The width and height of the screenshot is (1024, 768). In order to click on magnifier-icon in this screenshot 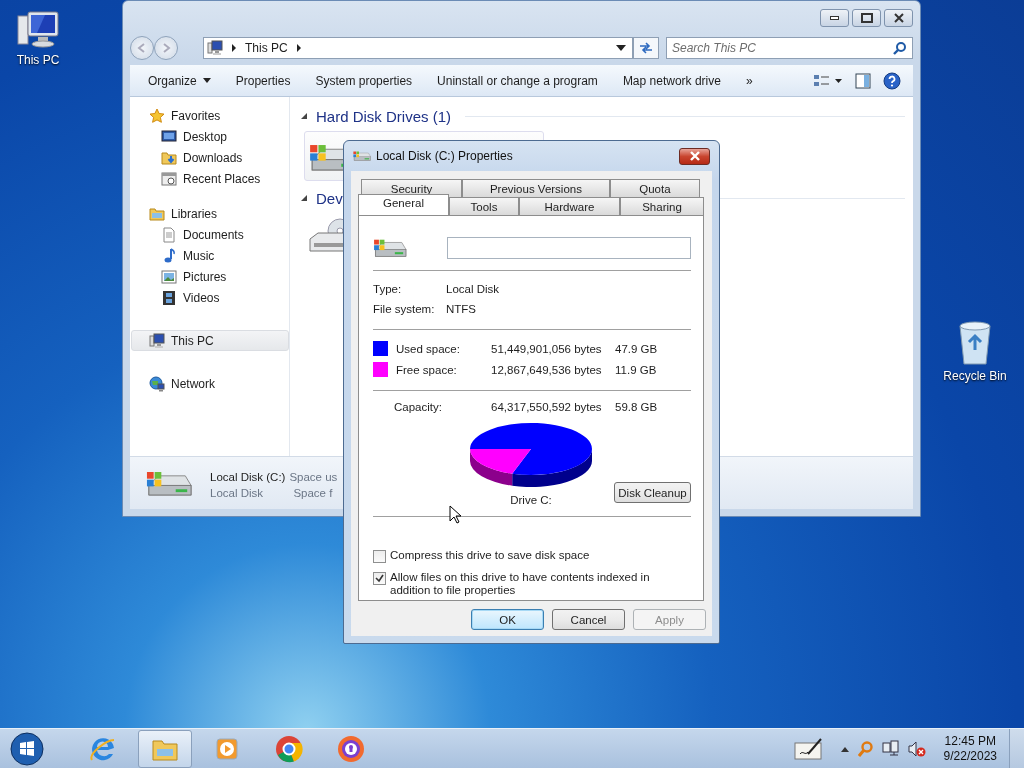, I will do `click(865, 748)`.